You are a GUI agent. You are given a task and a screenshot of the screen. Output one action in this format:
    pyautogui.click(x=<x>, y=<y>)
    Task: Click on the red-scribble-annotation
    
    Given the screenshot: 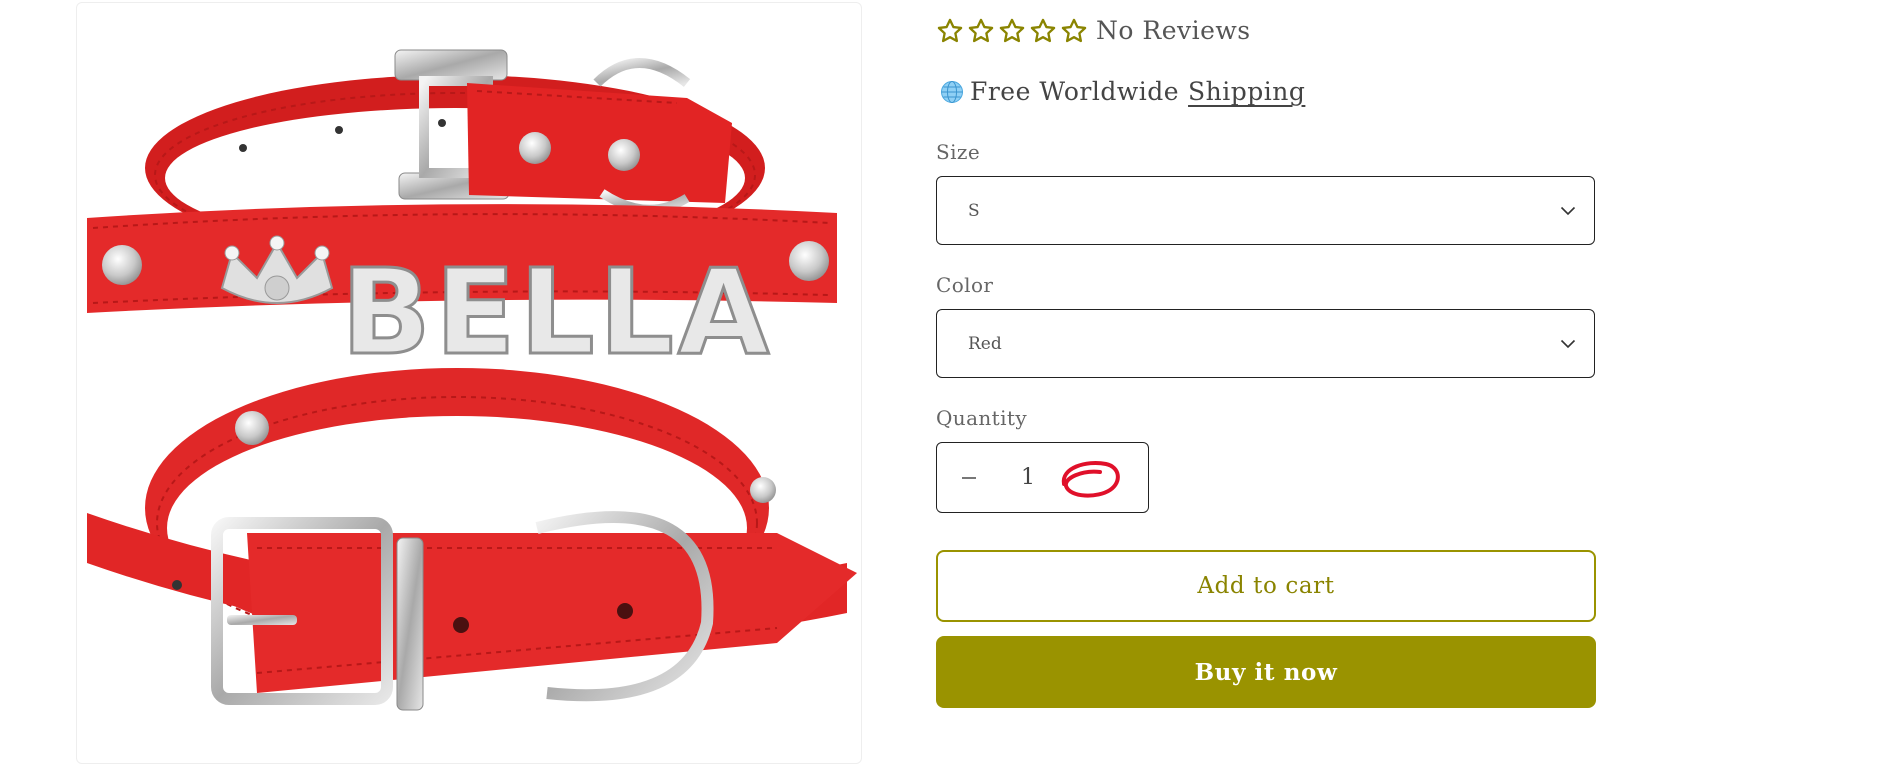 What is the action you would take?
    pyautogui.click(x=1090, y=478)
    